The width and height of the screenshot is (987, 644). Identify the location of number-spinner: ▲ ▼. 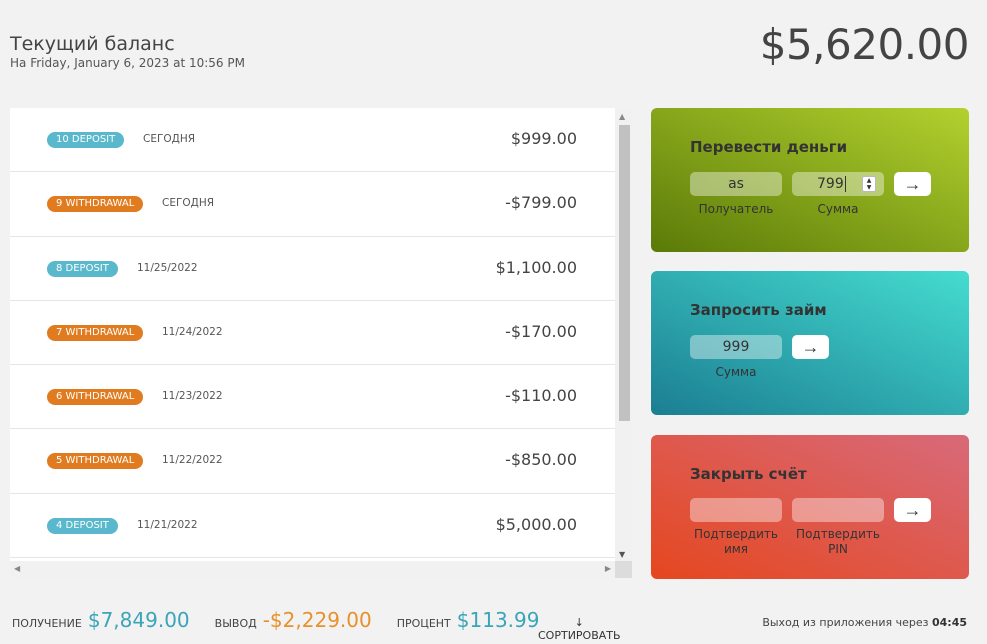
(869, 184).